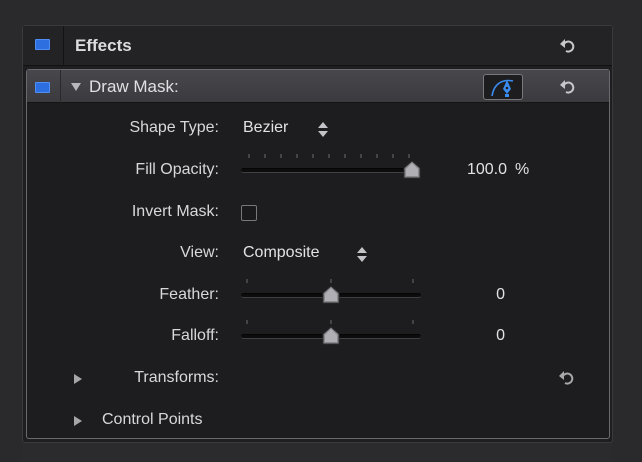  Describe the element at coordinates (318, 213) in the screenshot. I see `invert-mask-row: Invert Mask:` at that location.